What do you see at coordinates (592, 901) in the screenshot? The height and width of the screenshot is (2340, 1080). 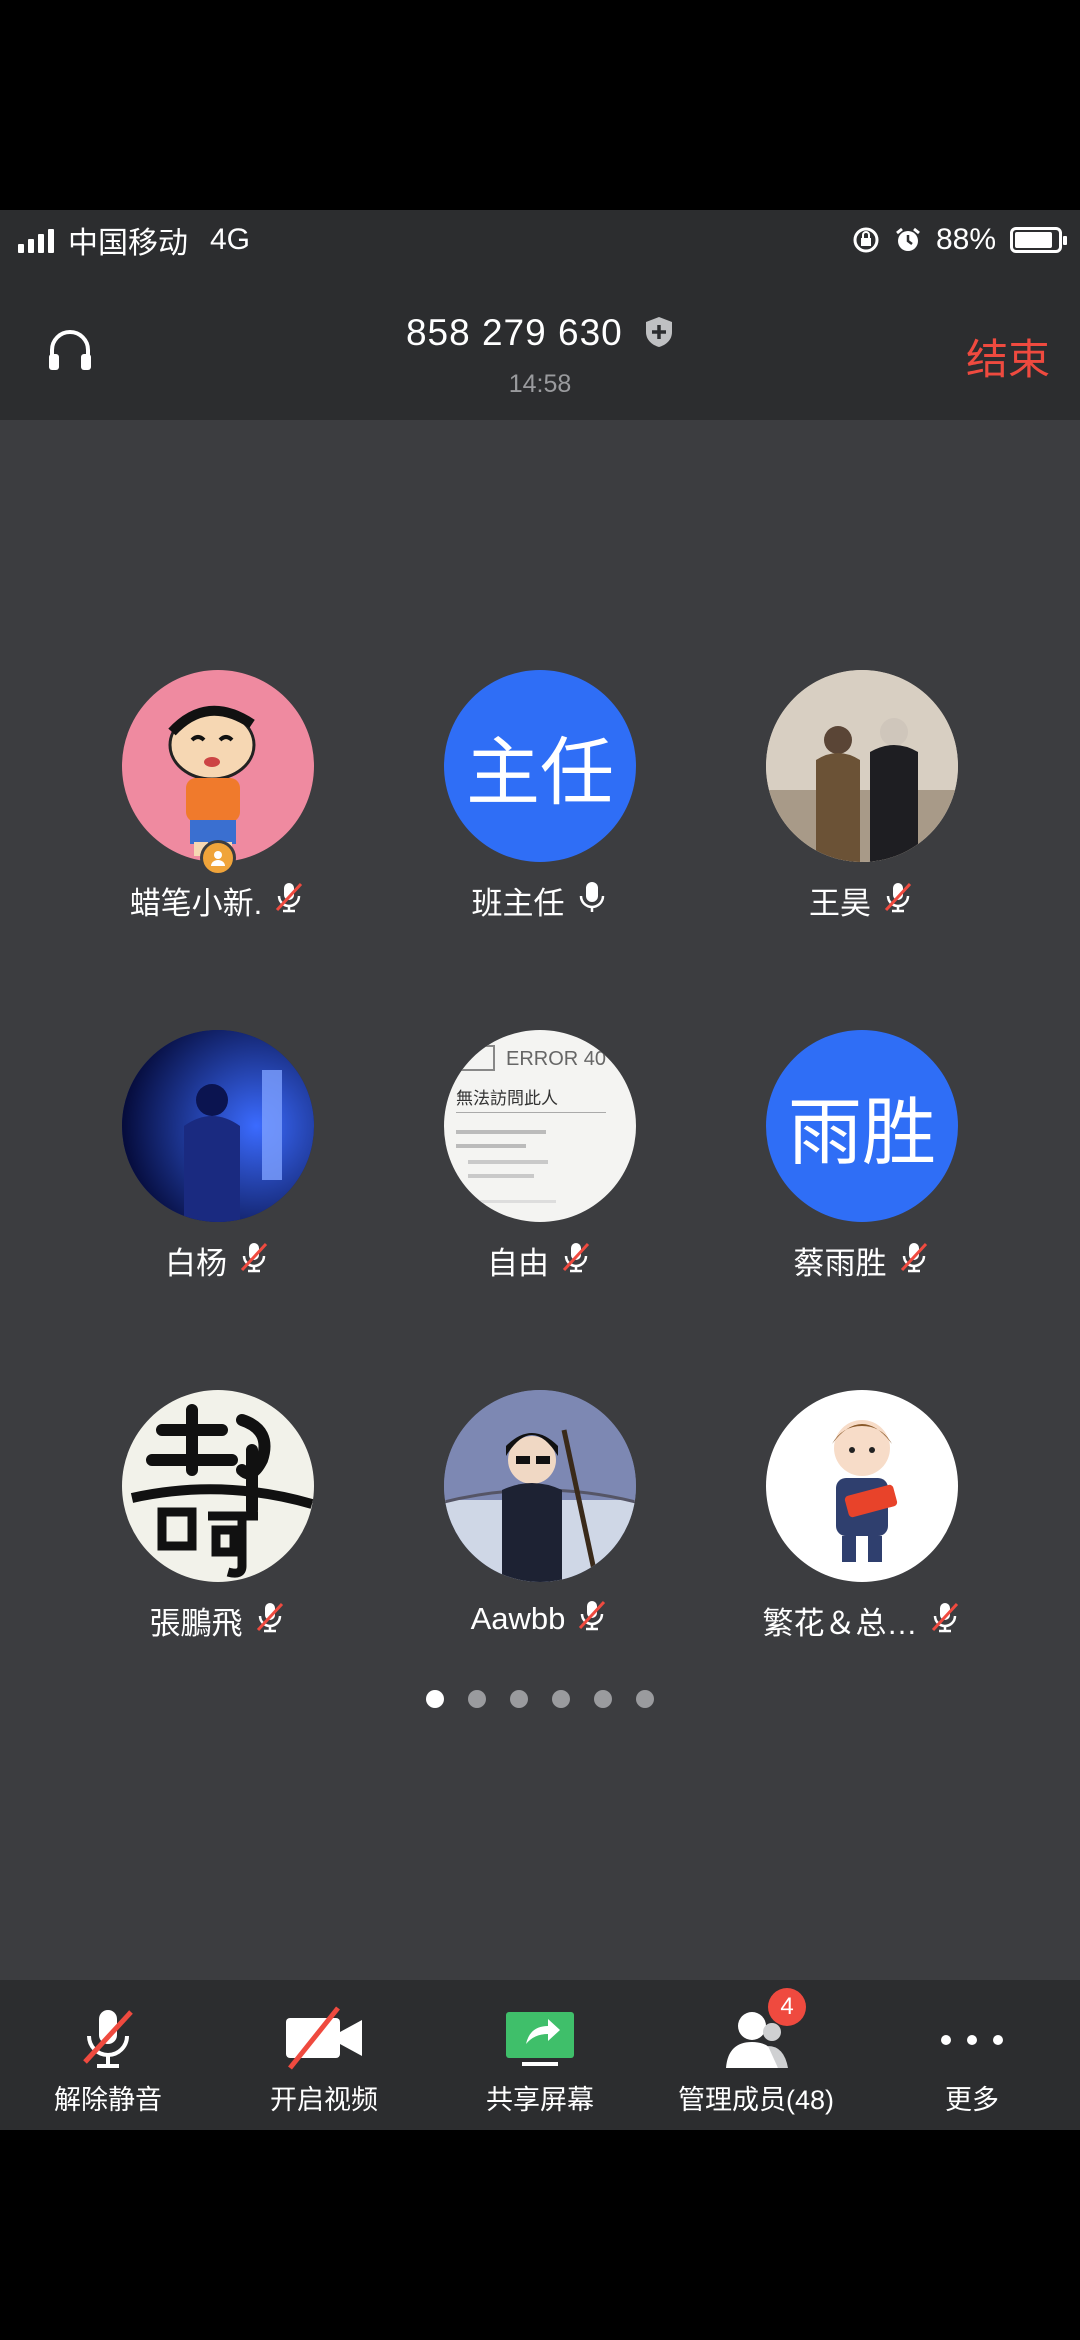 I see `mic-on-icon` at bounding box center [592, 901].